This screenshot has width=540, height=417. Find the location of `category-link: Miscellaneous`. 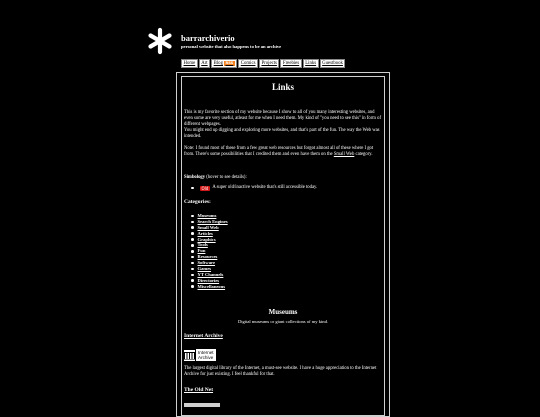

category-link: Miscellaneous is located at coordinates (209, 287).